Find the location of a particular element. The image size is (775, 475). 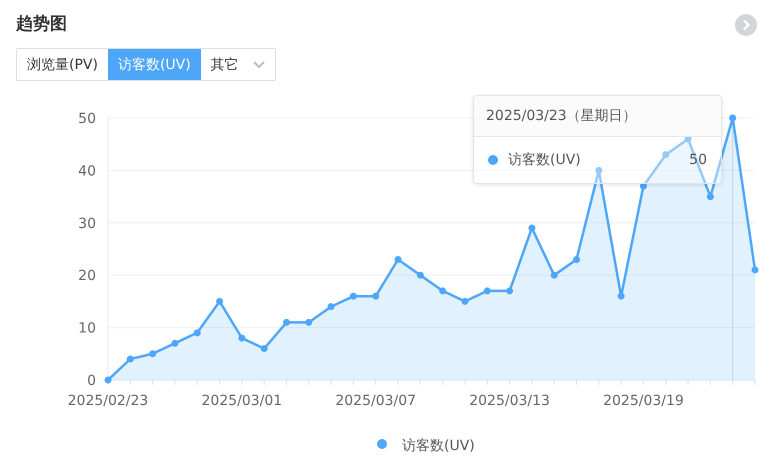

legend-label: 访客数(UV) is located at coordinates (438, 446).